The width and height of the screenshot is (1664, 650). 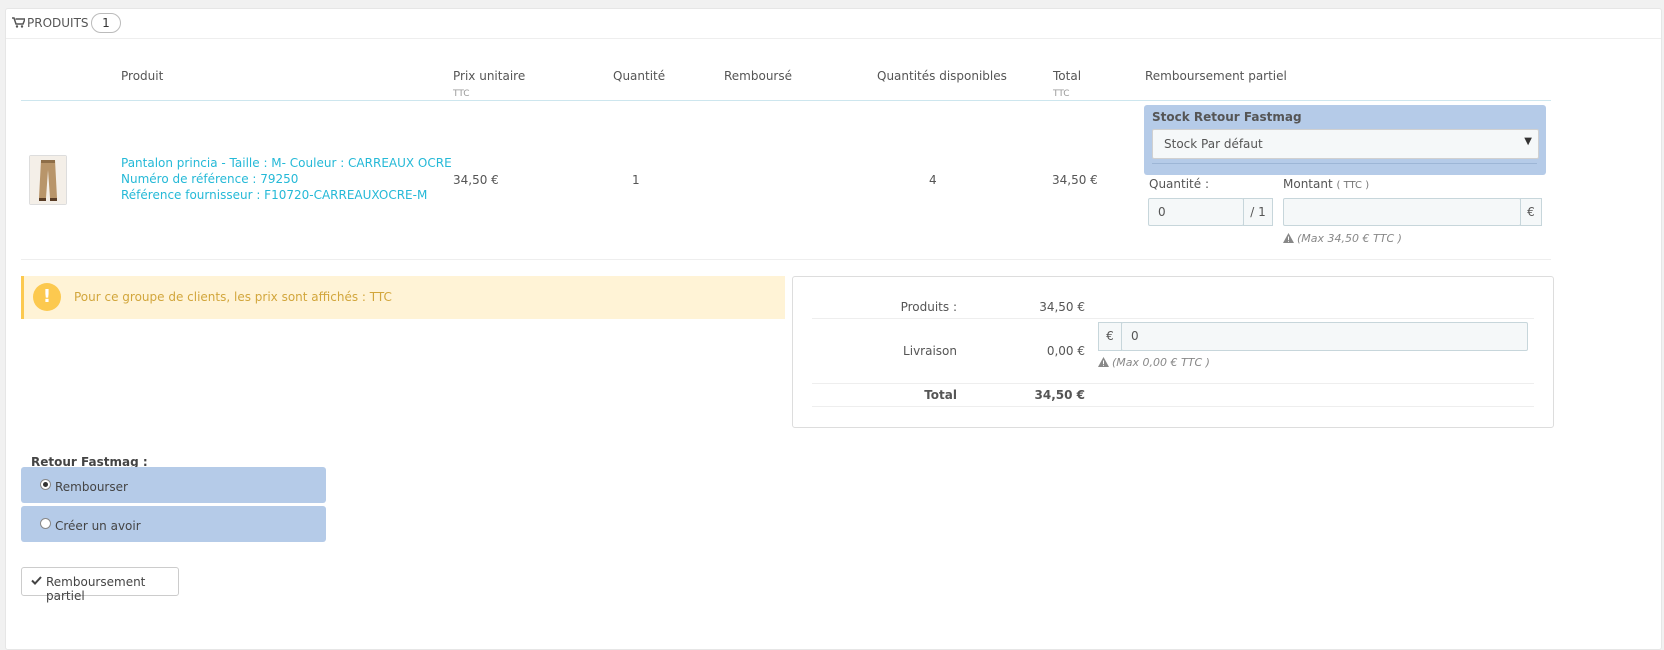 I want to click on shipping-refund-input: 0, so click(x=1324, y=336).